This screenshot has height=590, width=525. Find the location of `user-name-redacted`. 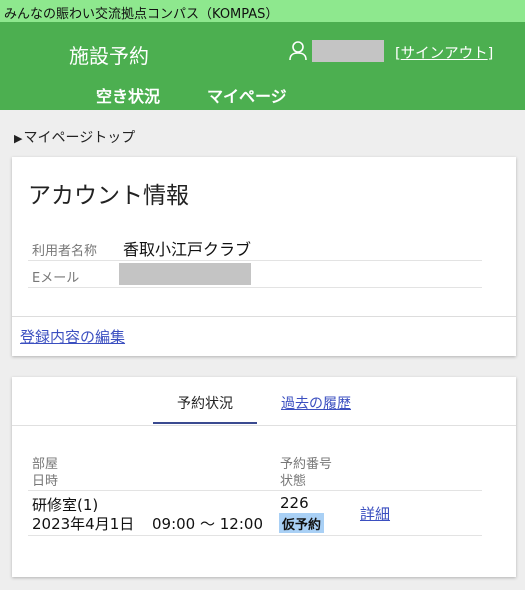

user-name-redacted is located at coordinates (348, 51).